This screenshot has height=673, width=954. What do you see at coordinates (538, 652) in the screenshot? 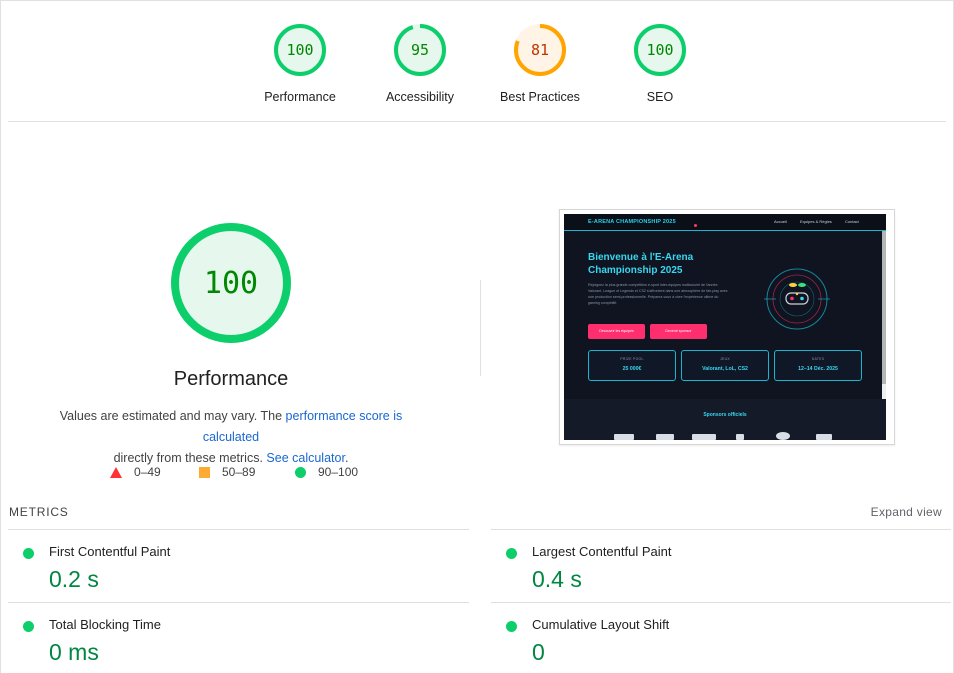
I see `metric-value: 0` at bounding box center [538, 652].